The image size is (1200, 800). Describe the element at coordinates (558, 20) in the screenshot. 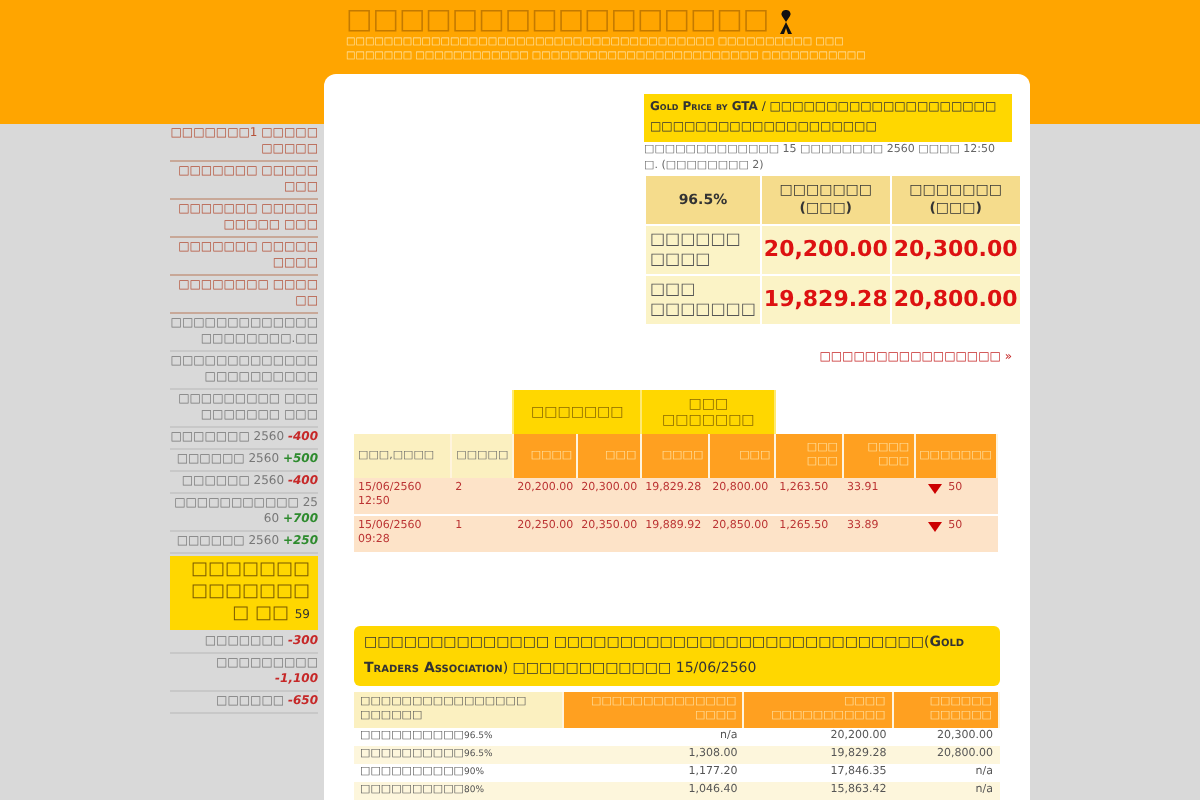

I see `site-title: □□□□□□□□□□□□□□□□` at that location.